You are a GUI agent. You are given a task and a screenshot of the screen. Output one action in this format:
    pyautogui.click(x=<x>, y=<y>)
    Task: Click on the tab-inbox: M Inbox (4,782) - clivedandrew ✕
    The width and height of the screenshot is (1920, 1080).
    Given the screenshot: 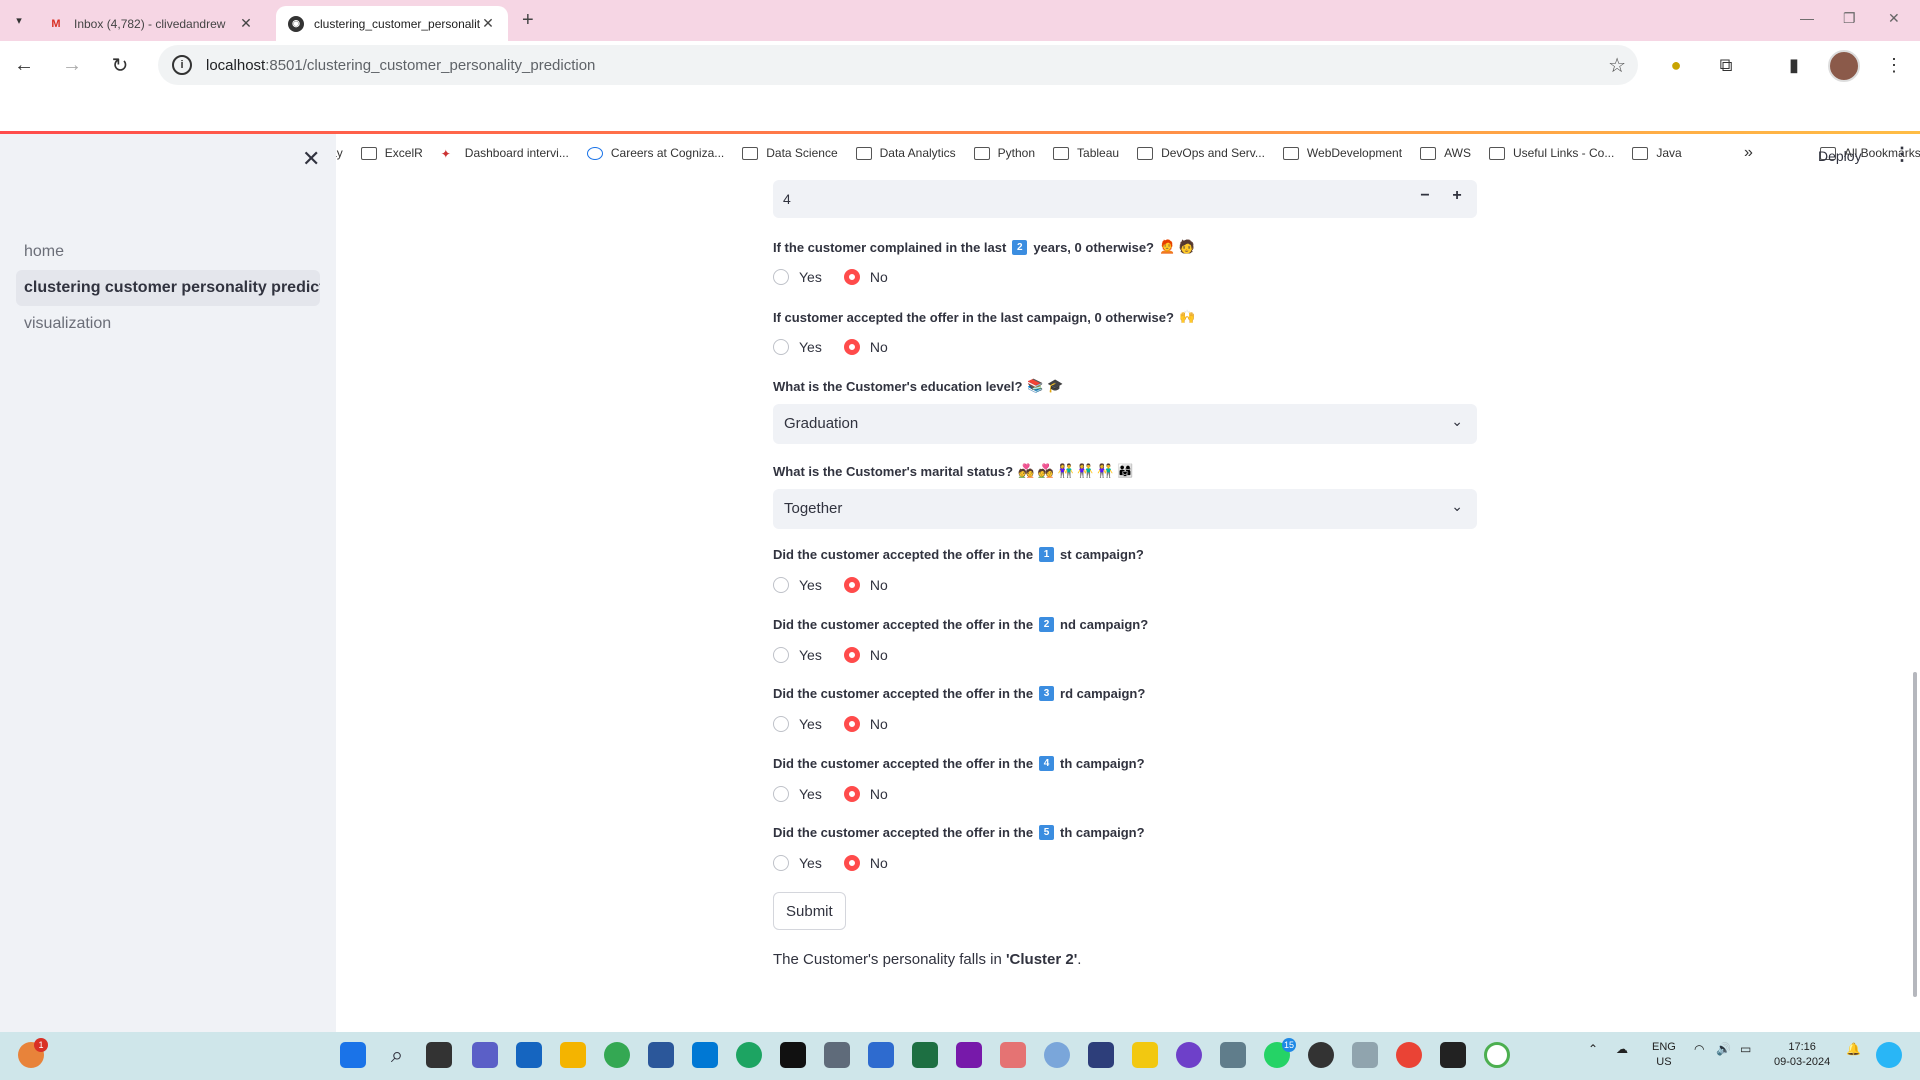 What is the action you would take?
    pyautogui.click(x=151, y=23)
    